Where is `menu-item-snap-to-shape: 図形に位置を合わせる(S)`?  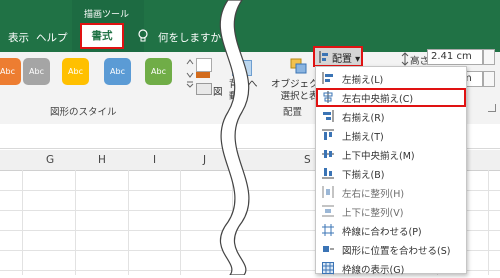
menu-item-snap-to-shape: 図形に位置を合わせる(S) is located at coordinates (391, 249).